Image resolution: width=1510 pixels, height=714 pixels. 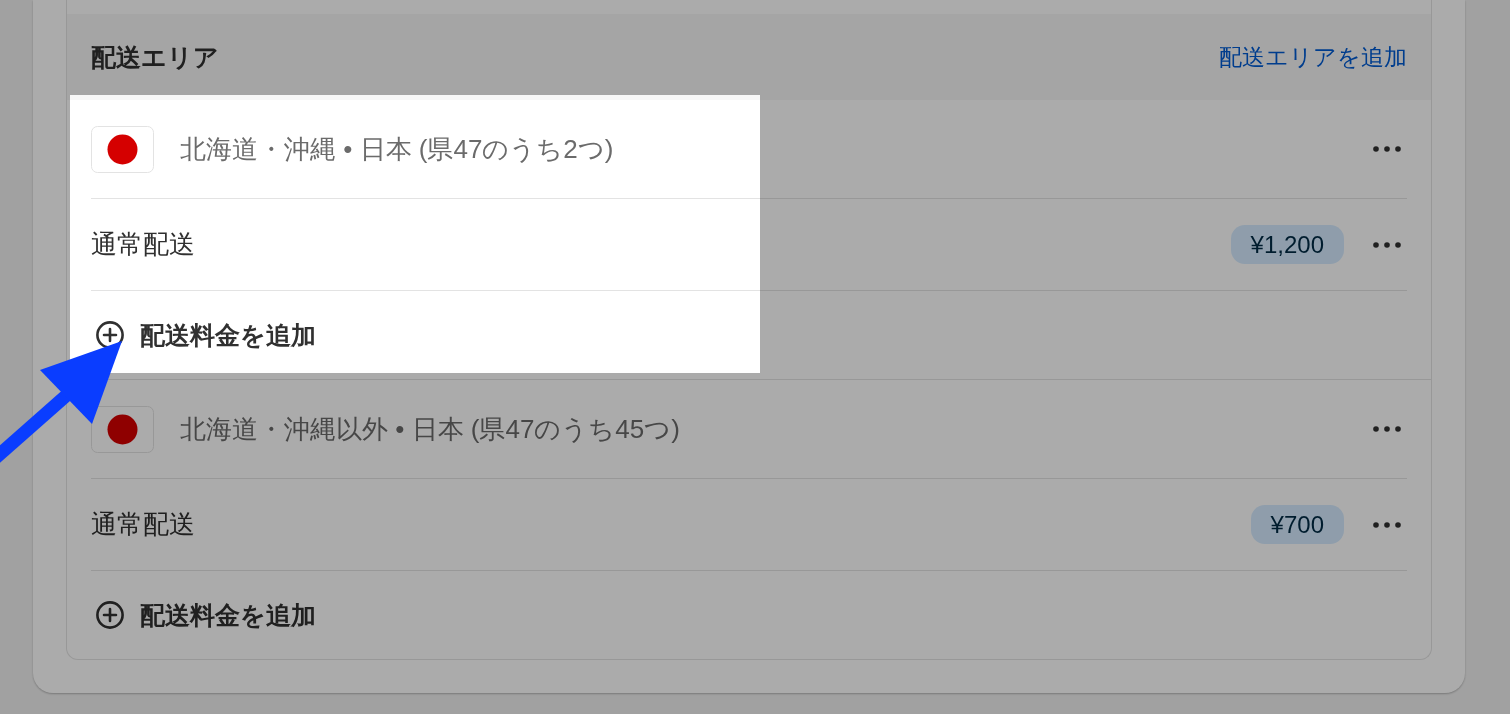 I want to click on add-rate-button: 配送料金を追加, so click(x=203, y=615).